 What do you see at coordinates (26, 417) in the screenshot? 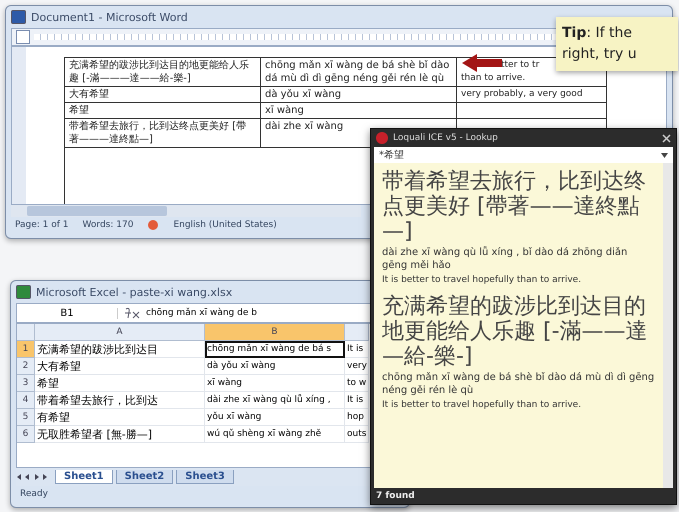
I see `row-header: 5` at bounding box center [26, 417].